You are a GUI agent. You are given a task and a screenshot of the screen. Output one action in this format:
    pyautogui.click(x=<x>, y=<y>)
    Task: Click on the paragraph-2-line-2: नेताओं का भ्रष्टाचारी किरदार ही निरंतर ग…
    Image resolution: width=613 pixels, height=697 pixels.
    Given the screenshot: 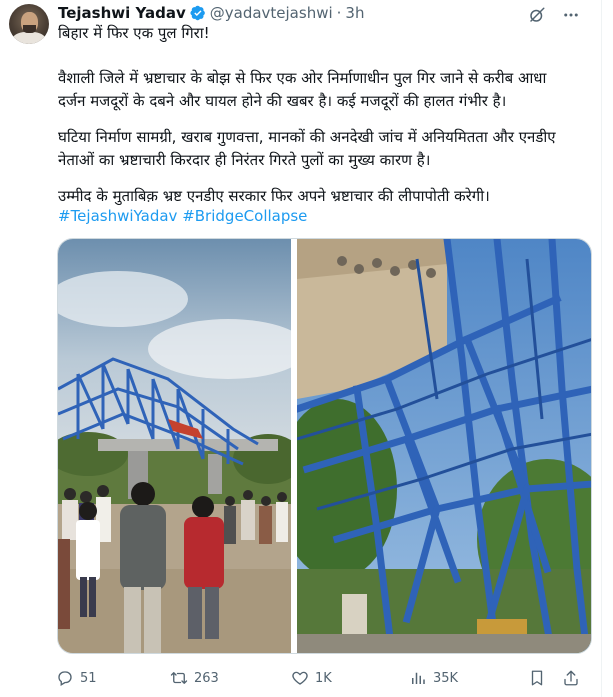 What is the action you would take?
    pyautogui.click(x=244, y=160)
    